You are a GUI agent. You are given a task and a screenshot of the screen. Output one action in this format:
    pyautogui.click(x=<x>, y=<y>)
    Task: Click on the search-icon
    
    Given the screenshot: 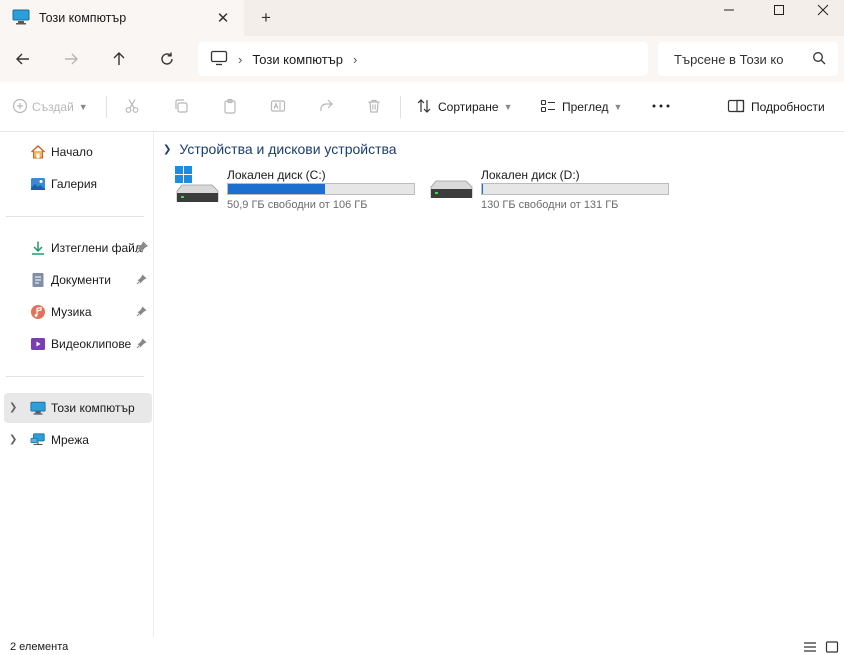 What is the action you would take?
    pyautogui.click(x=819, y=59)
    